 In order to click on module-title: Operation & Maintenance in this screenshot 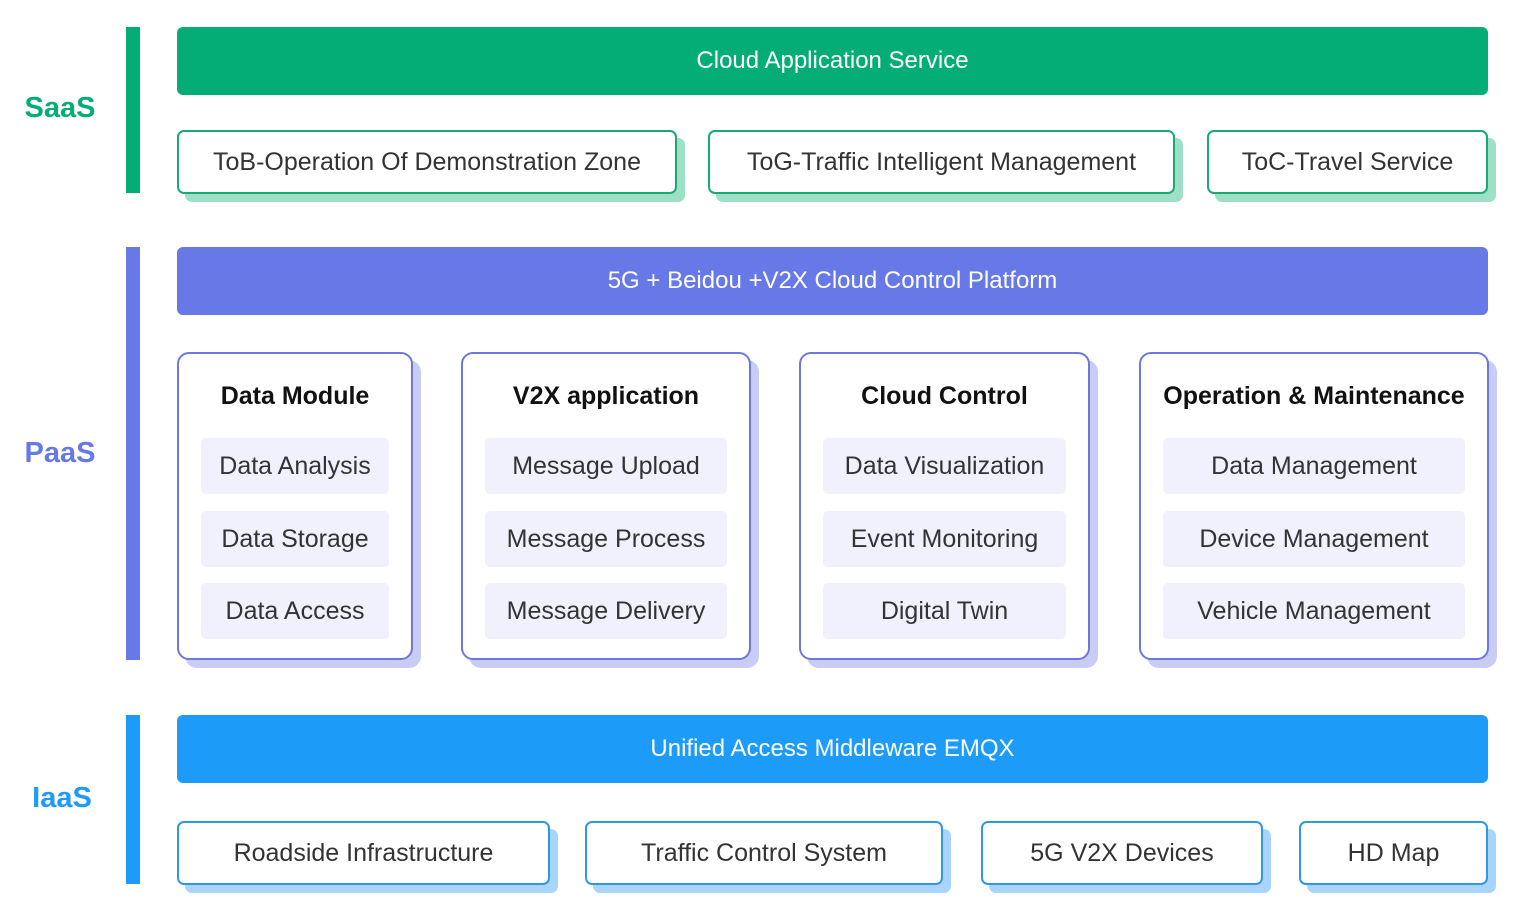, I will do `click(1314, 396)`.